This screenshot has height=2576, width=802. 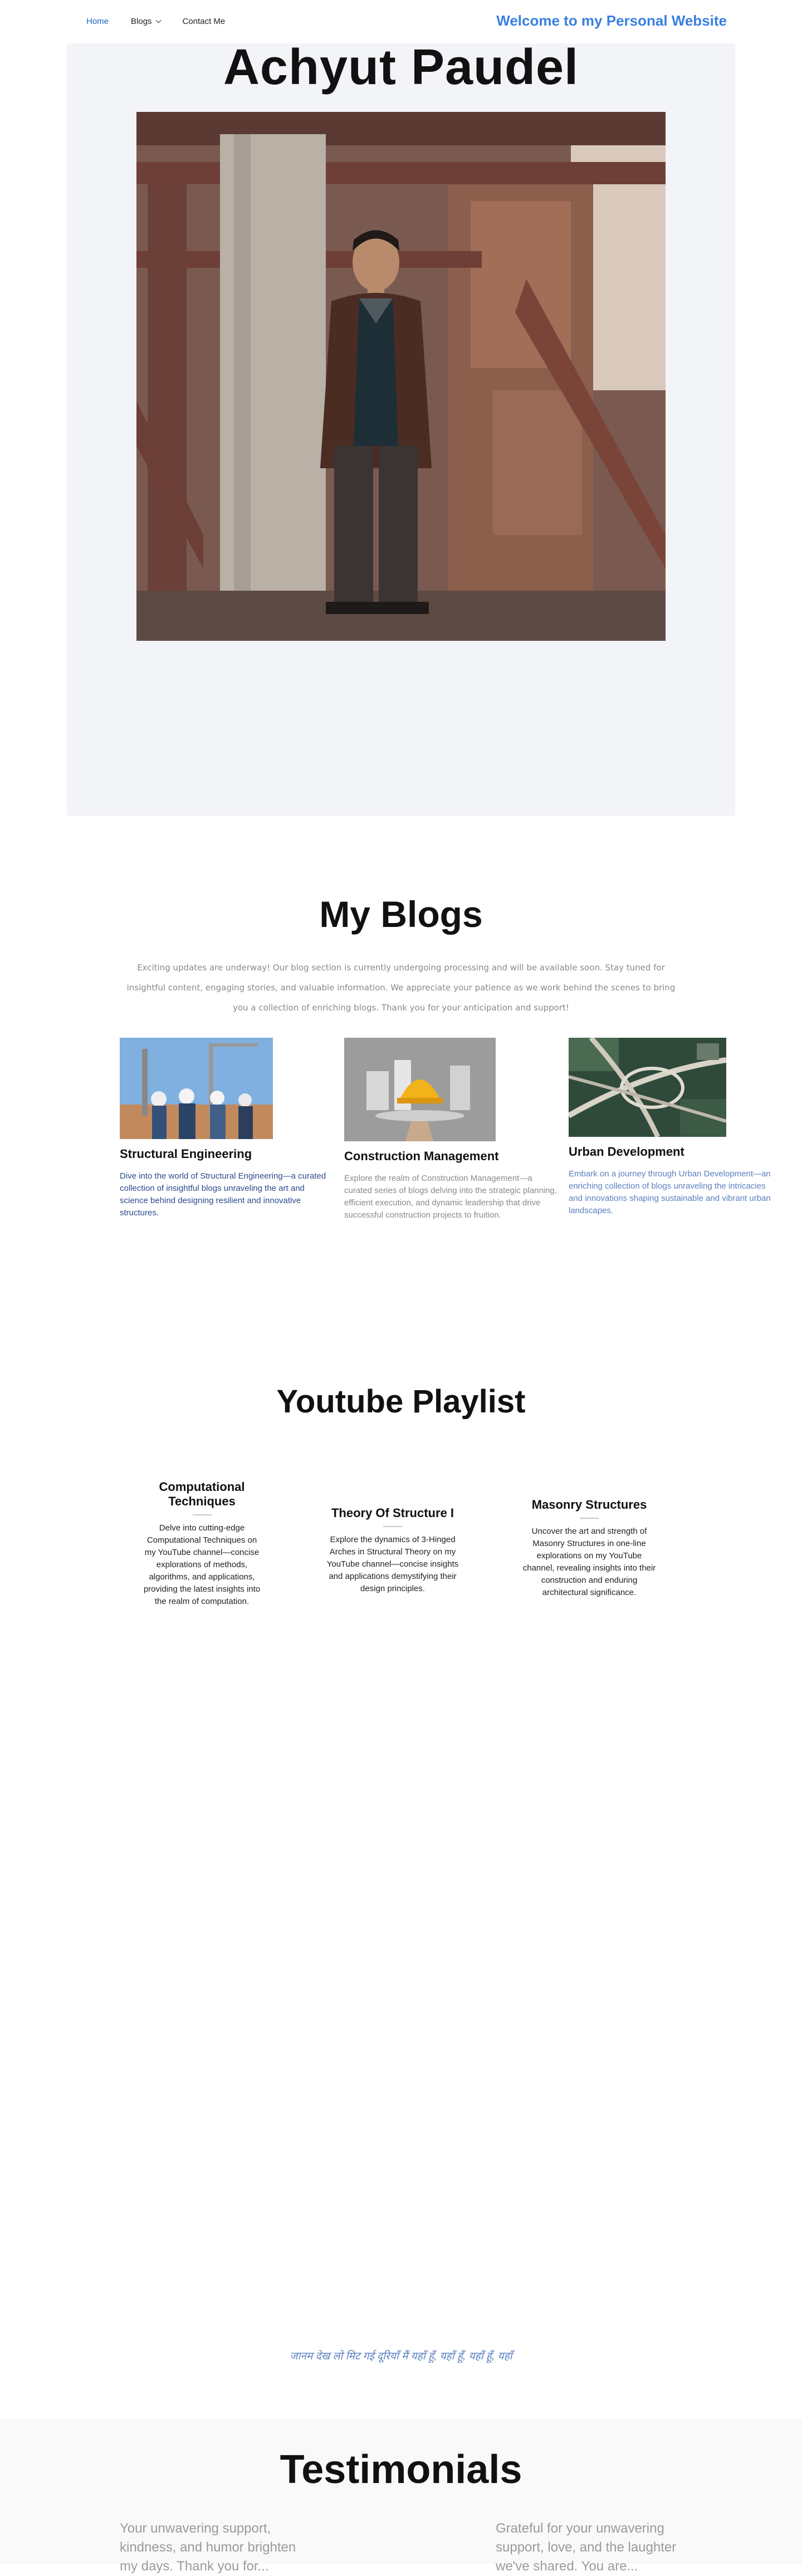 I want to click on playlist-title: Computational Techniques, so click(x=202, y=1494).